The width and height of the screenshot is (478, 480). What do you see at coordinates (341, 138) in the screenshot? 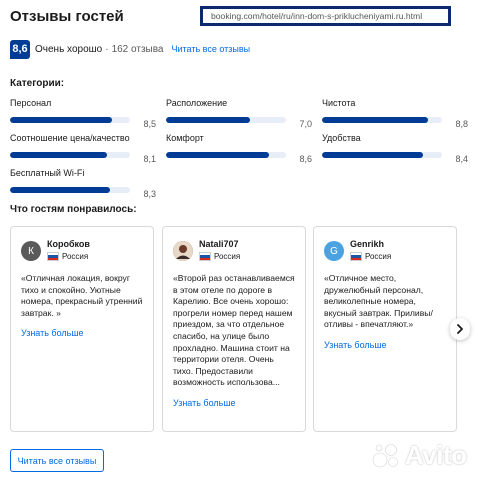
I see `category-name: Удобства` at bounding box center [341, 138].